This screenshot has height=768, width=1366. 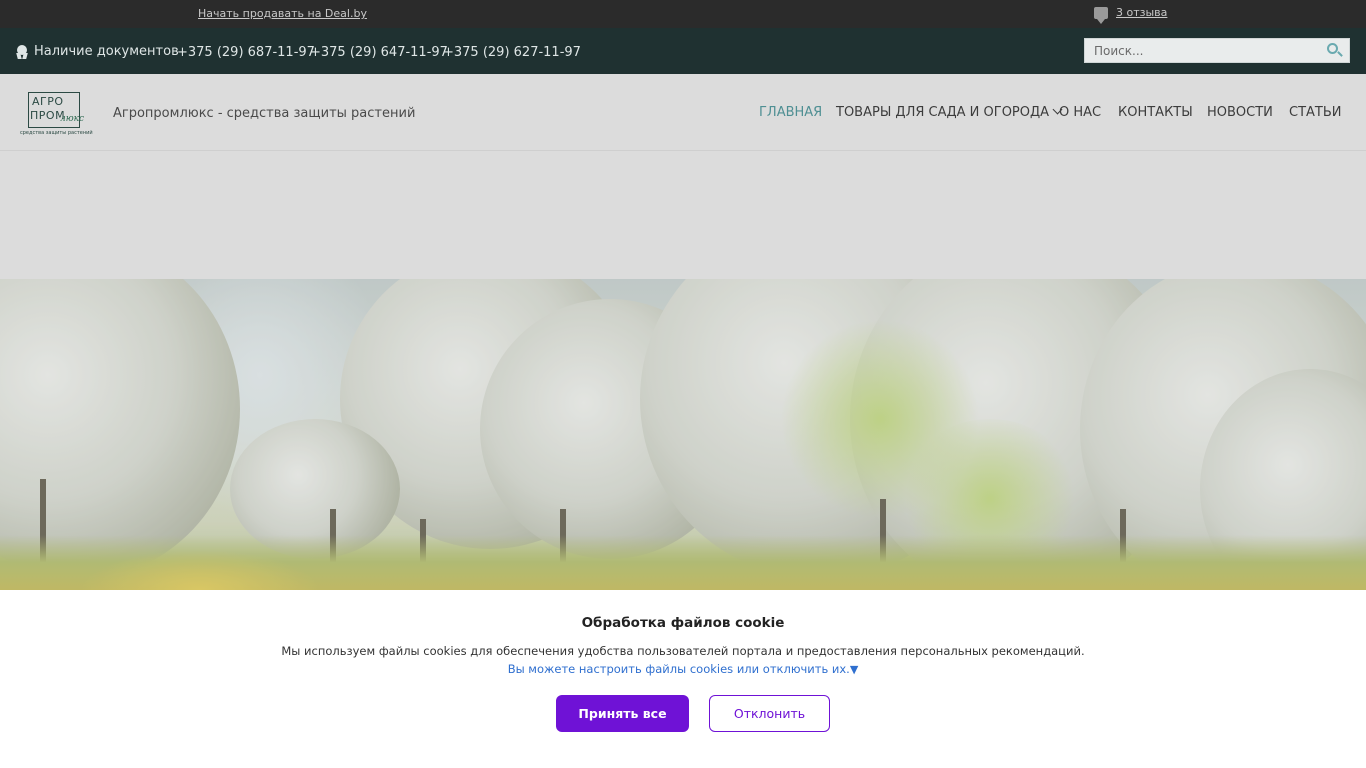 What do you see at coordinates (106, 51) in the screenshot?
I see `documents-label: Наличие документов` at bounding box center [106, 51].